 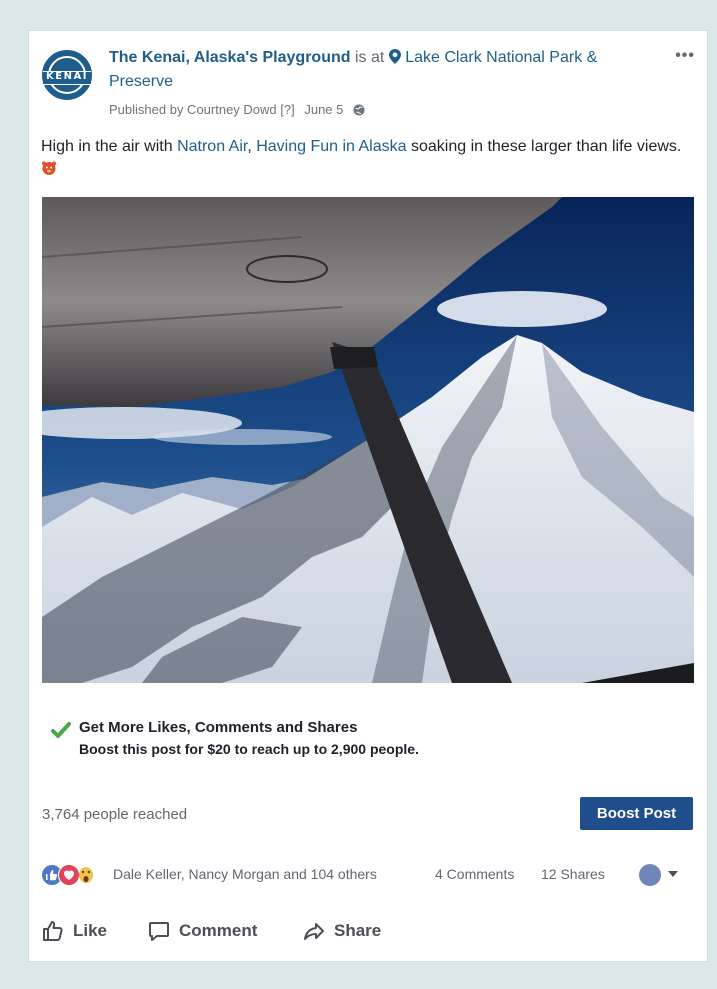 I want to click on like-label: Like, so click(x=90, y=930).